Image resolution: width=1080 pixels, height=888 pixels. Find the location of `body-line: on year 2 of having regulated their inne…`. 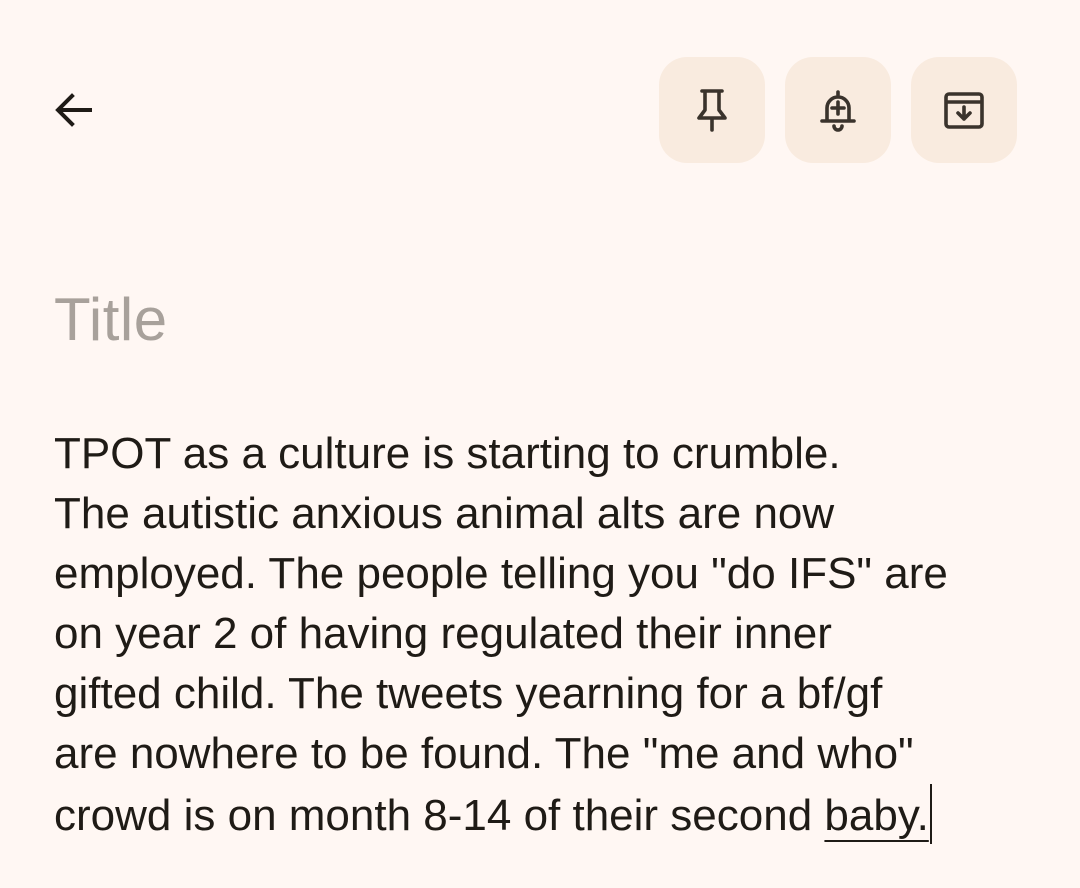

body-line: on year 2 of having regulated their inne… is located at coordinates (443, 633).